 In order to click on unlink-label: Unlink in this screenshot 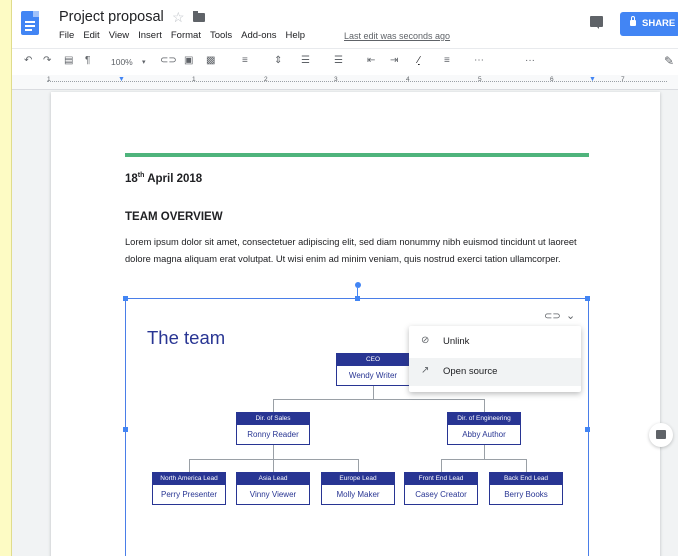, I will do `click(456, 341)`.